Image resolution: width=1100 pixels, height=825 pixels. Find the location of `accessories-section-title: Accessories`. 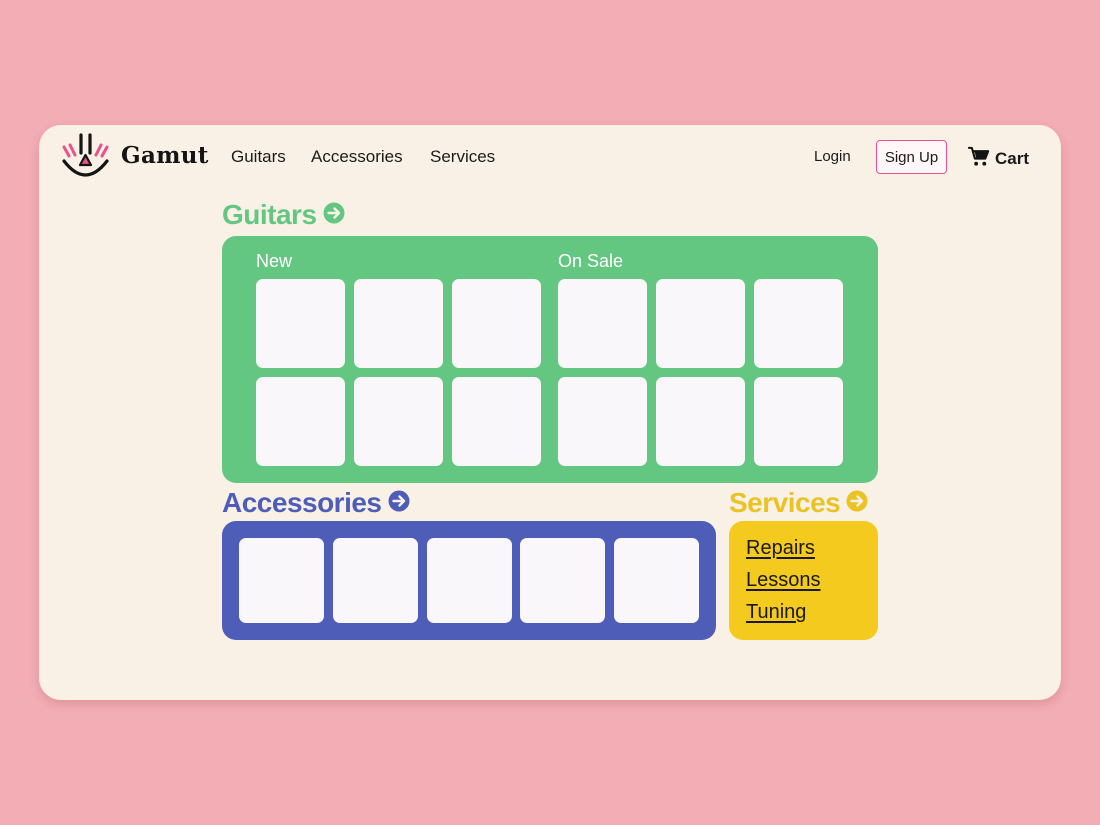

accessories-section-title: Accessories is located at coordinates (316, 503).